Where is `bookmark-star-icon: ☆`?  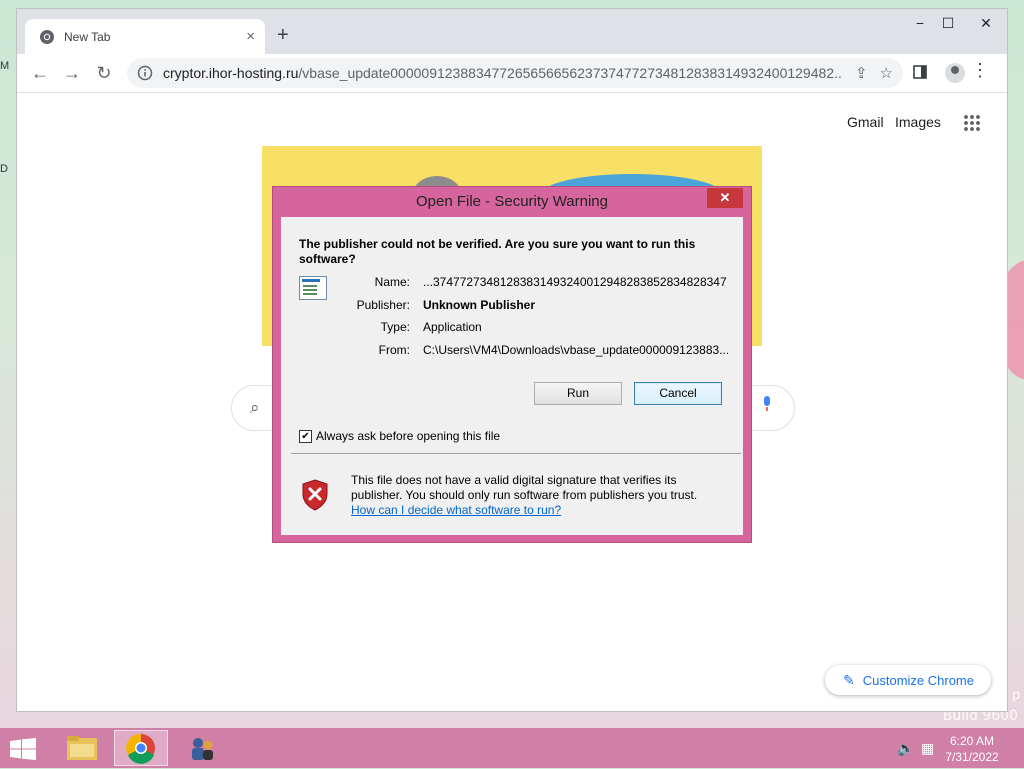 bookmark-star-icon: ☆ is located at coordinates (886, 73).